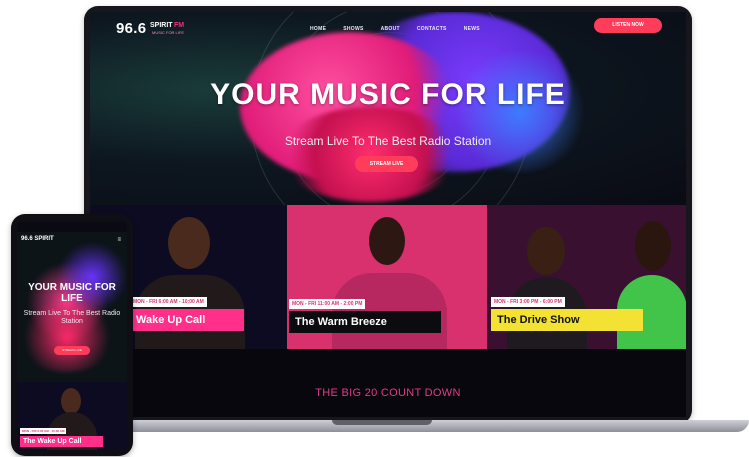  I want to click on hero-smoke-blue, so click(520, 112).